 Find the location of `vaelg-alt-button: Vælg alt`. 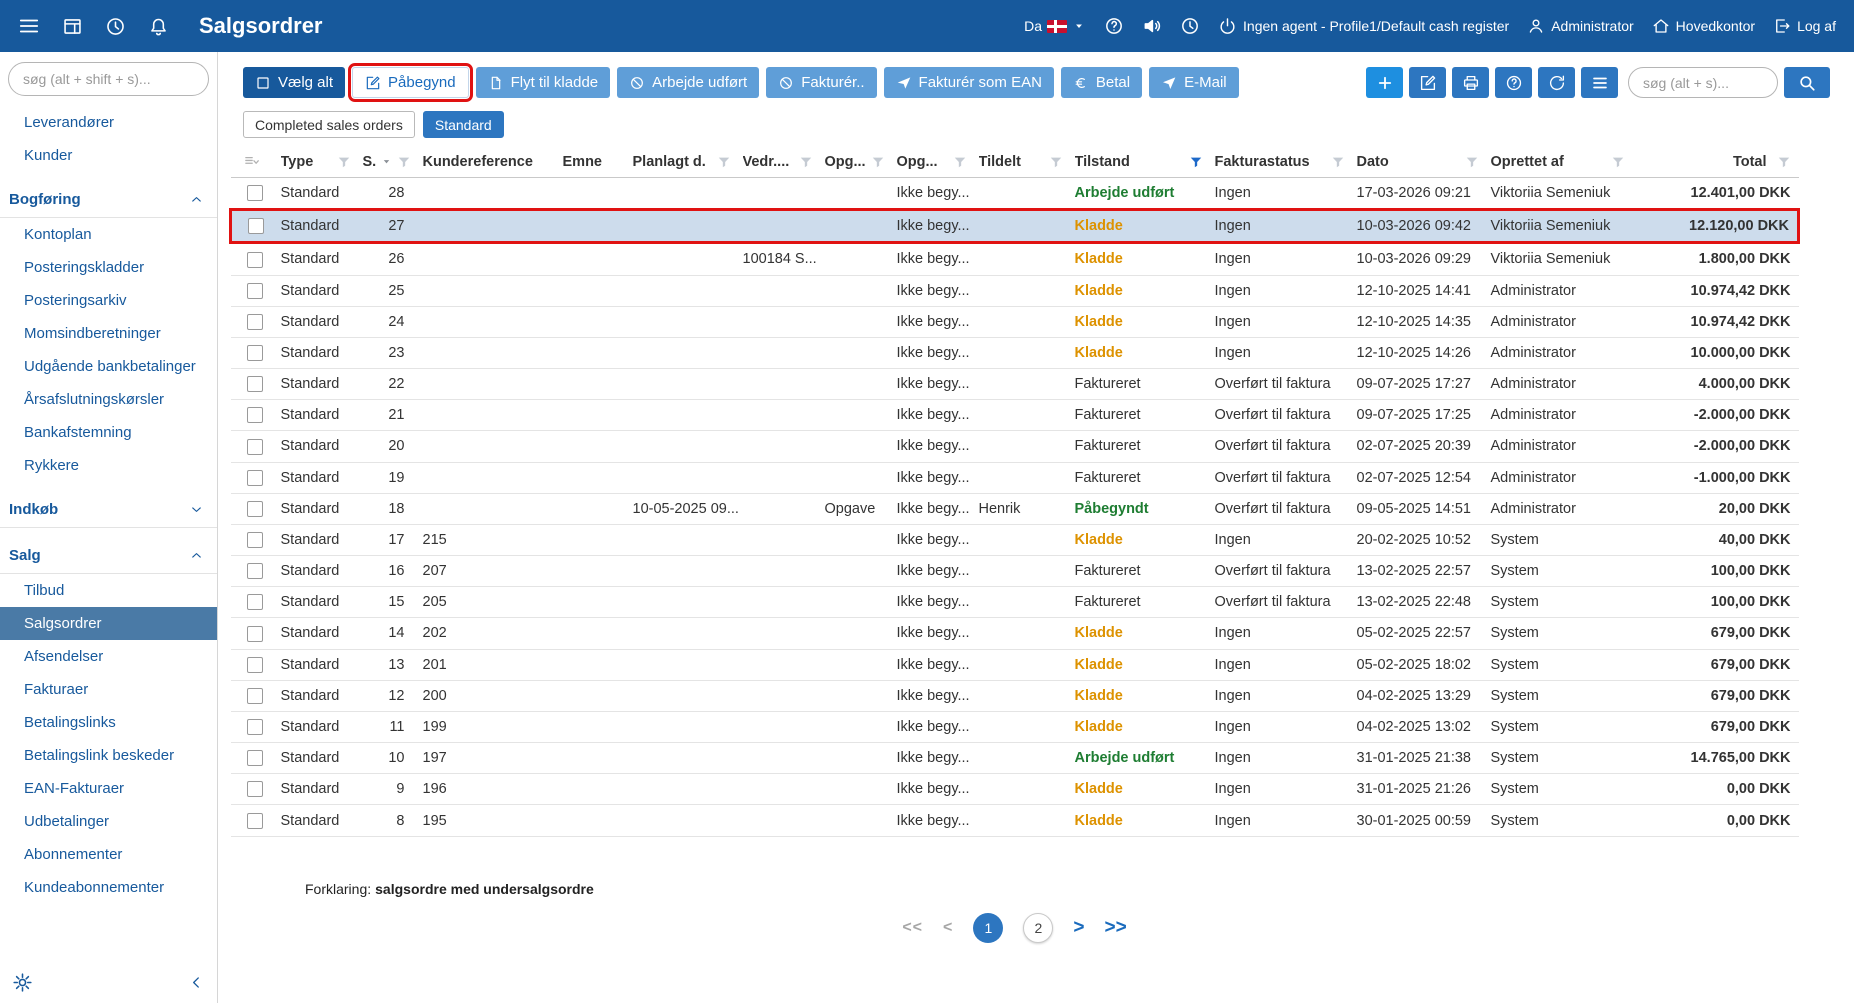

vaelg-alt-button: Vælg alt is located at coordinates (294, 82).